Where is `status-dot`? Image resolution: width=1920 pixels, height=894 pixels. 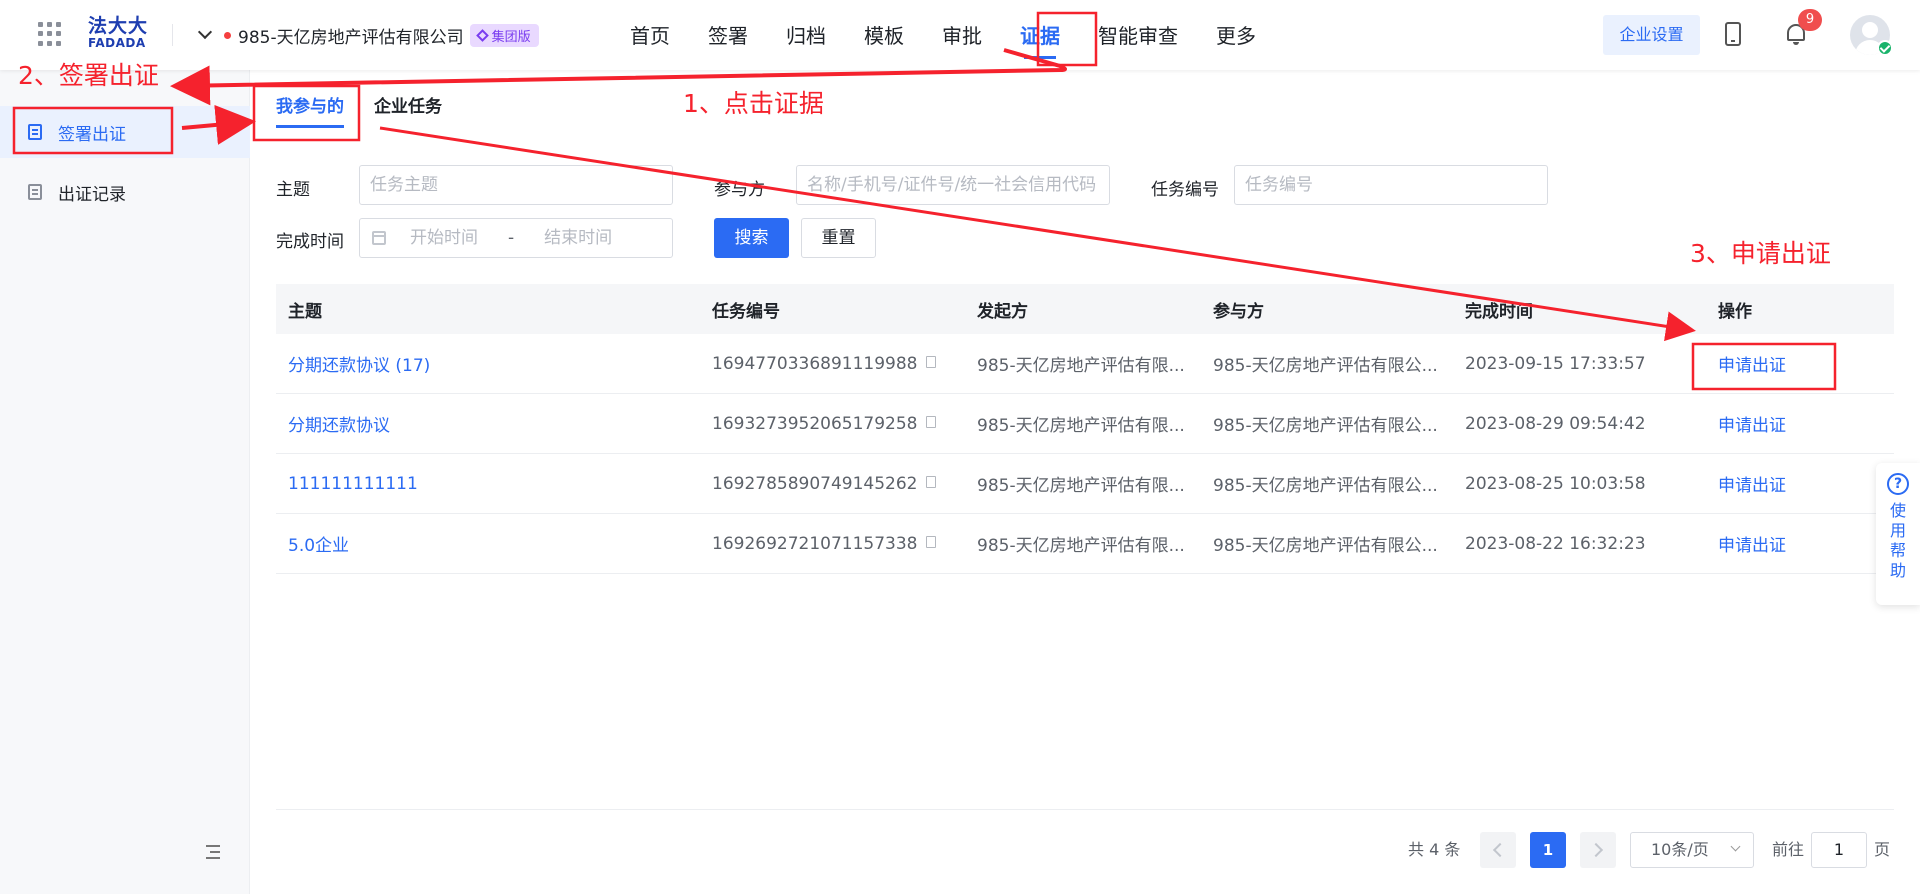
status-dot is located at coordinates (227, 35).